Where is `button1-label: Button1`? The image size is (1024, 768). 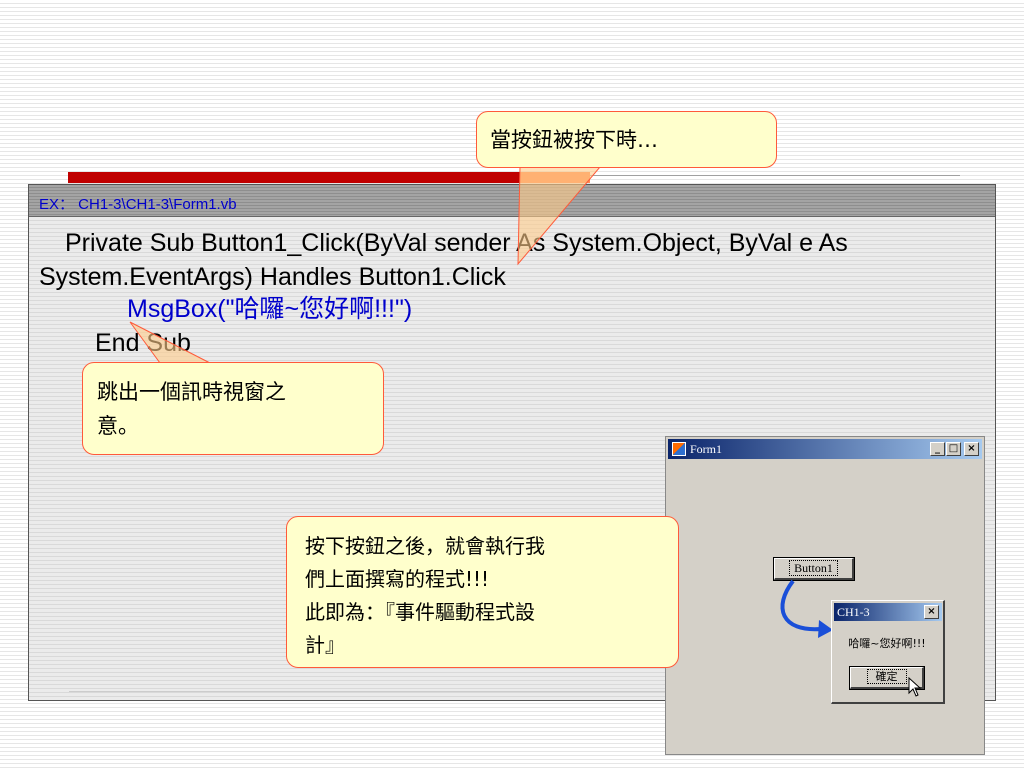
button1-label: Button1 is located at coordinates (813, 568).